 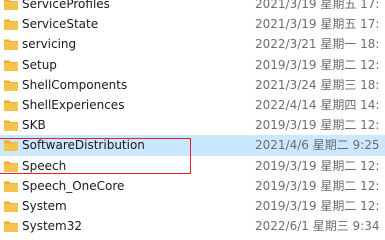 I want to click on file-row: Speech 2019/3/19 星期二 12:, so click(x=192, y=166).